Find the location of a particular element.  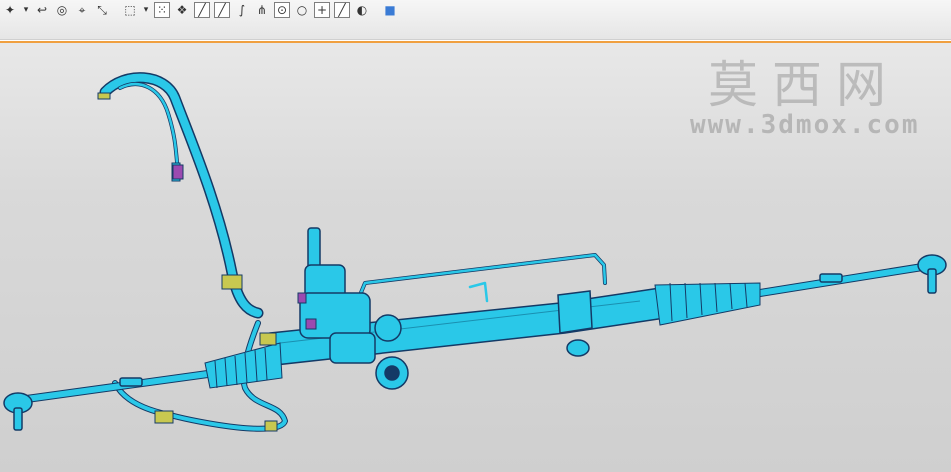

cross-icon: + is located at coordinates (322, 10).